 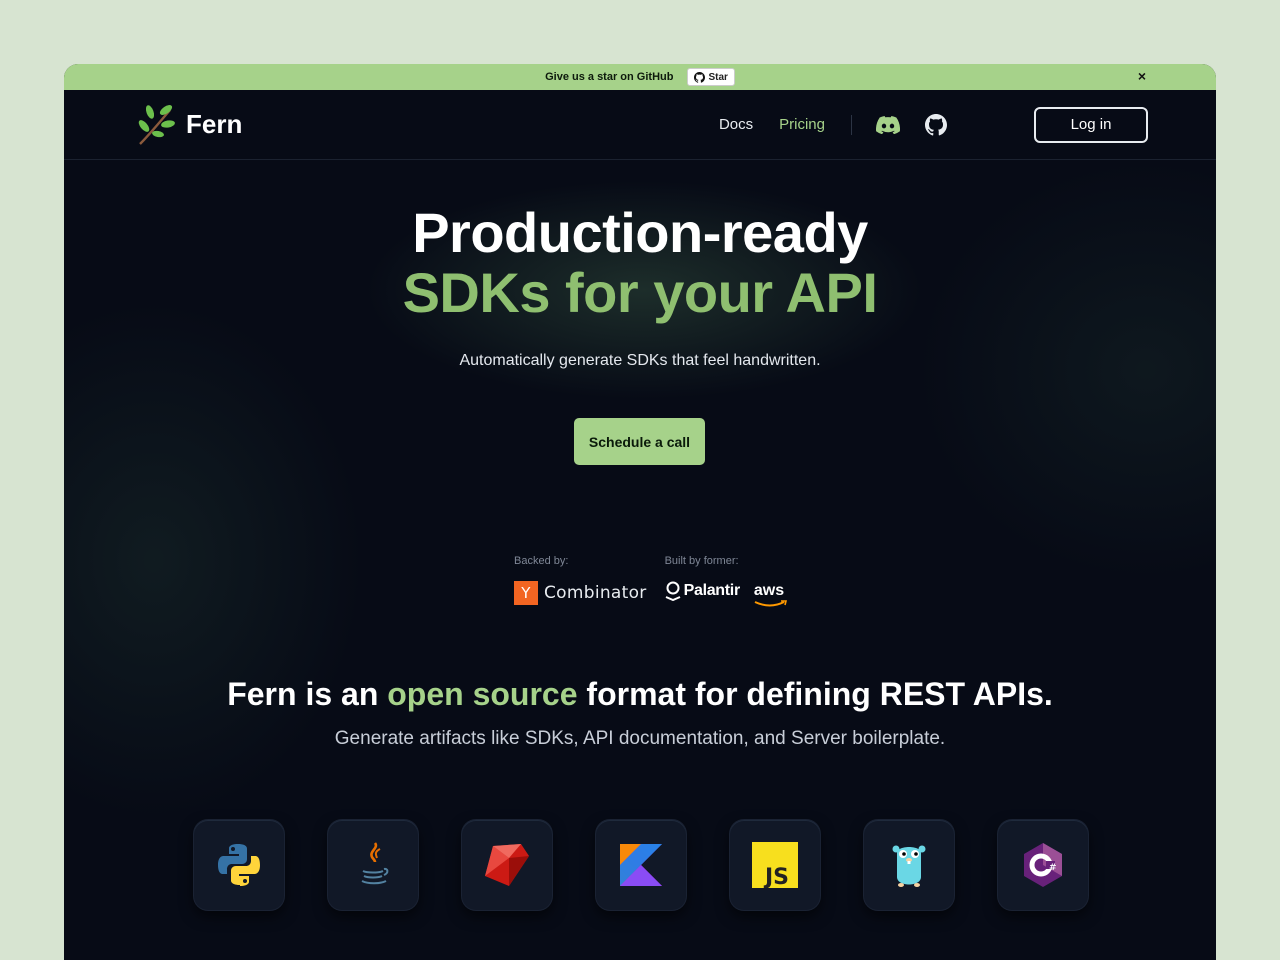 I want to click on github-star-button: Star, so click(x=711, y=77).